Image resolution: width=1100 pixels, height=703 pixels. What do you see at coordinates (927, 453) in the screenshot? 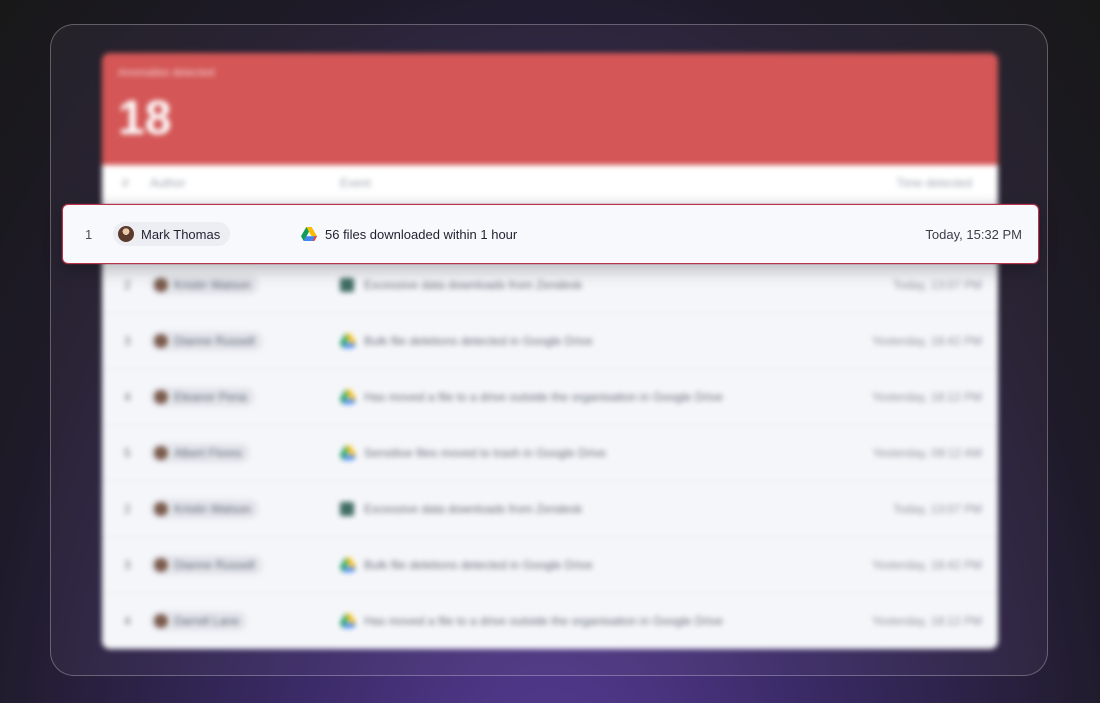
I see `time-detected: Yesterday, 09:12 AM` at bounding box center [927, 453].